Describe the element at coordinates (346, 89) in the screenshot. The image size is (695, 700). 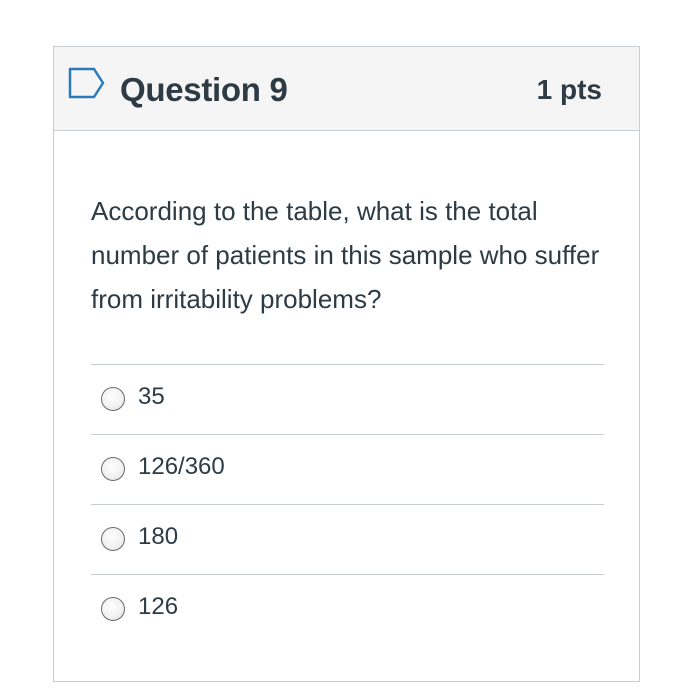
I see `question-header: Question 9 1 pts` at that location.